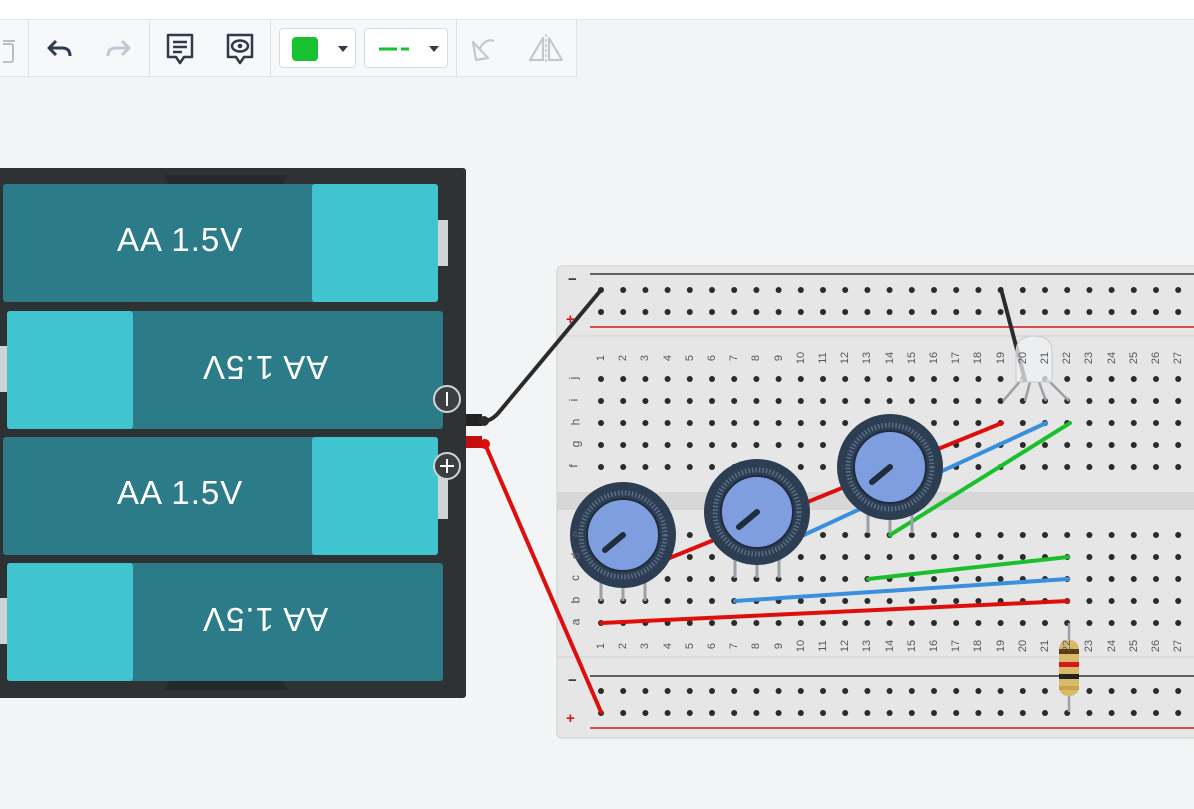 This screenshot has width=1194, height=809. What do you see at coordinates (406, 48) in the screenshot?
I see `wire-style-dropdown` at bounding box center [406, 48].